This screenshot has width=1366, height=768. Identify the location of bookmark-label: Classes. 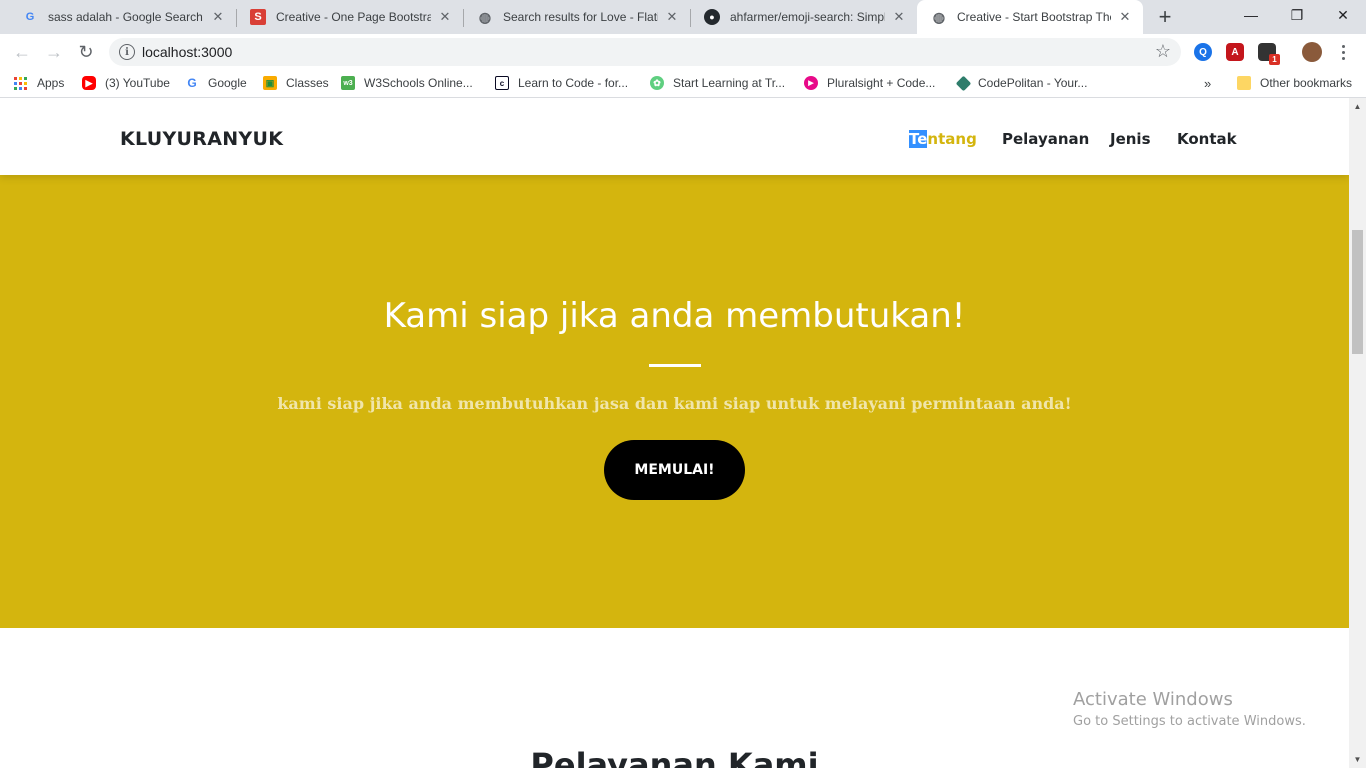
(307, 83).